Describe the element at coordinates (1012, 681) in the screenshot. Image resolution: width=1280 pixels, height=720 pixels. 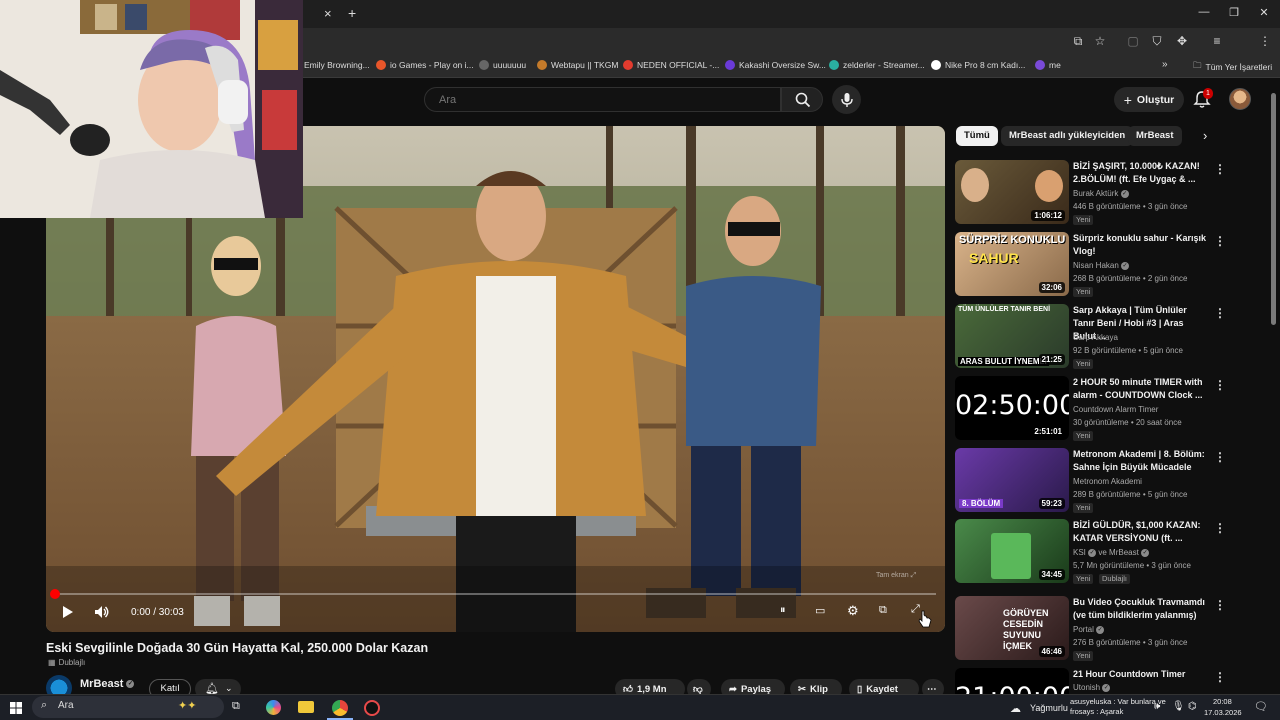
I see `video-thumbnail: 21:00:00` at that location.